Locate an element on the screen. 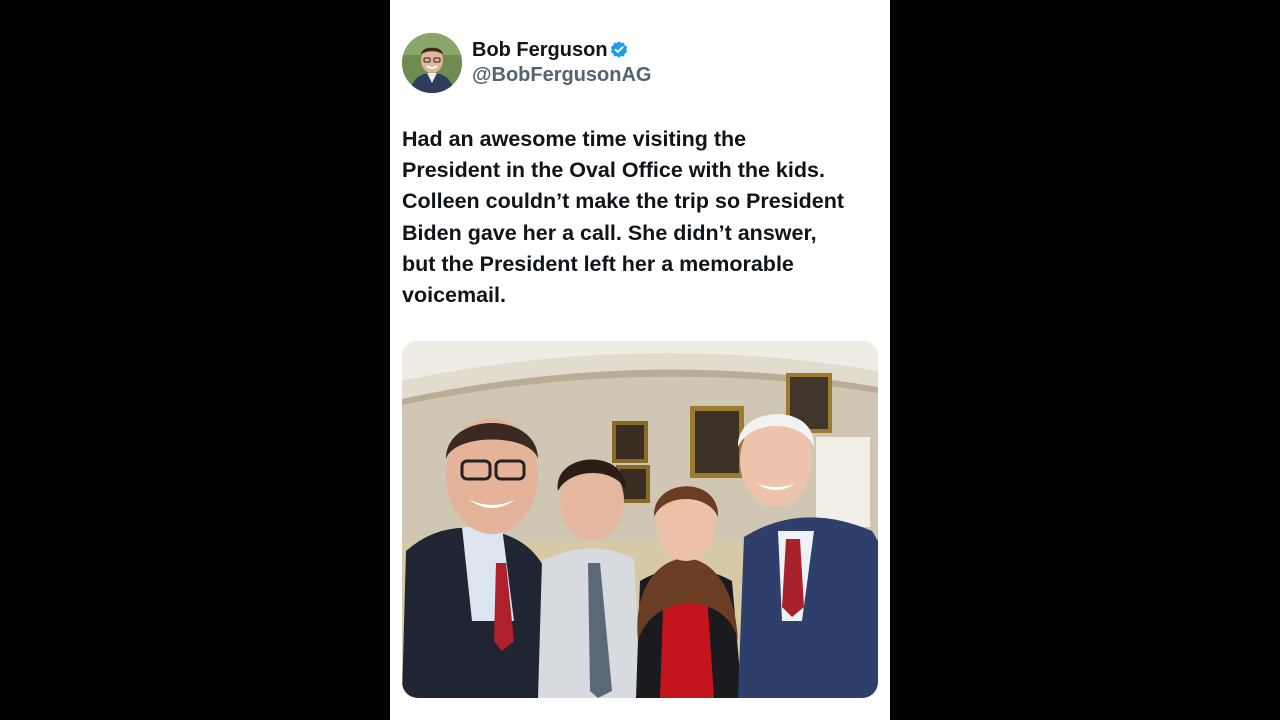 This screenshot has width=1280, height=720. tweet-text-line: voicemail. is located at coordinates (454, 295).